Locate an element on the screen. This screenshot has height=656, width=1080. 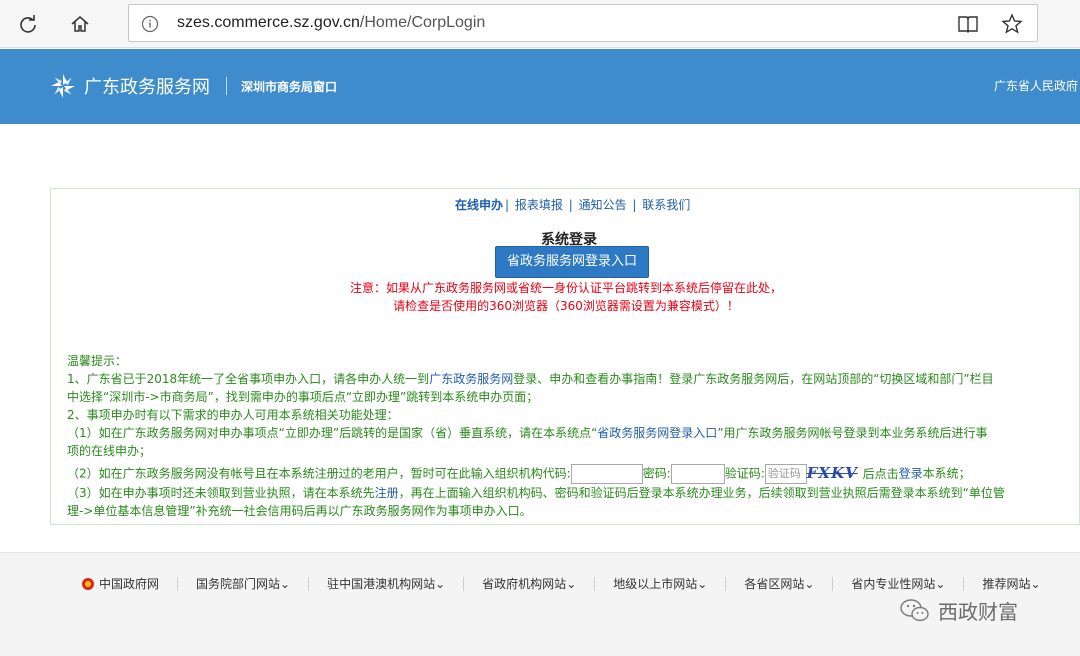
site-logo: 广东政务服务网 深圳市商务局窗口 is located at coordinates (193, 86).